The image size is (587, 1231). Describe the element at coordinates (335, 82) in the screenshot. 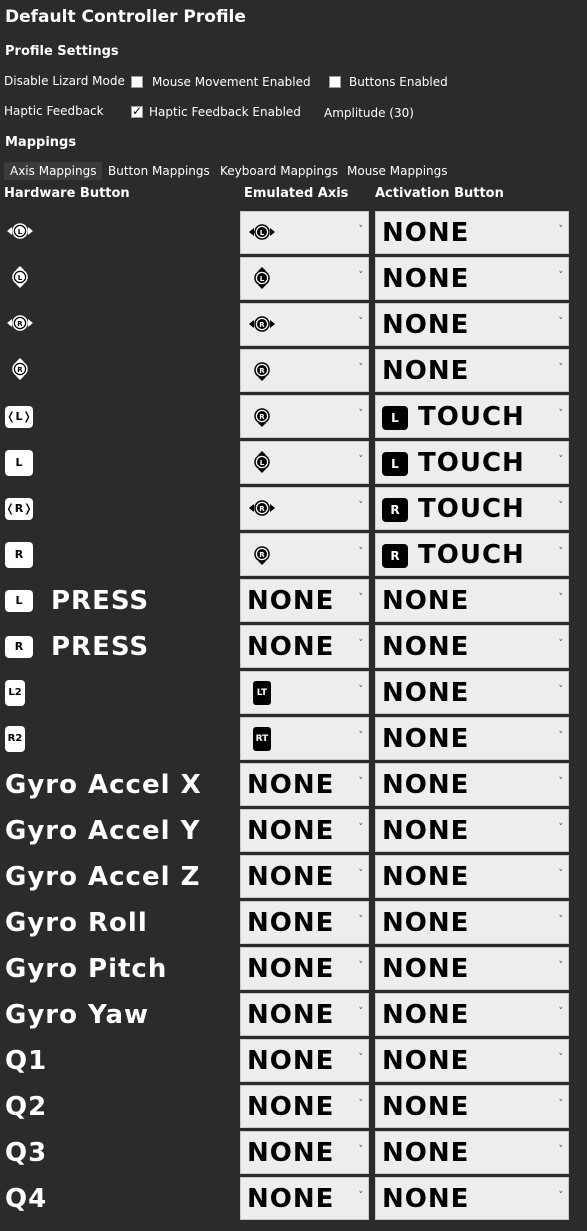

I see `buttons-enabled-checkbox` at that location.